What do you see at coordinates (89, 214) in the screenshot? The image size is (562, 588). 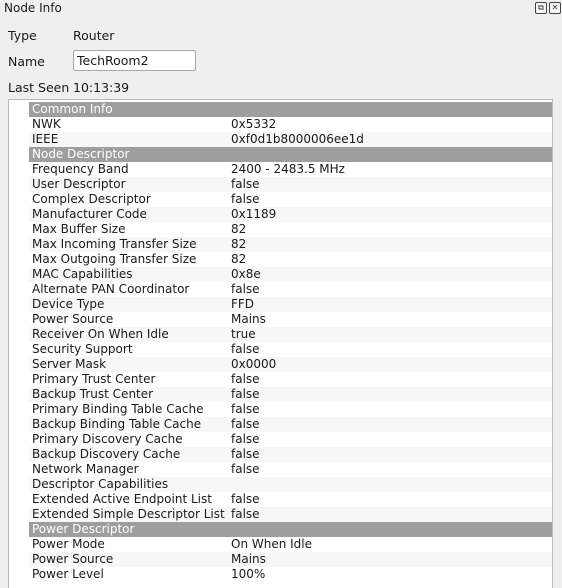 I see `property-name: Manufacturer Code` at bounding box center [89, 214].